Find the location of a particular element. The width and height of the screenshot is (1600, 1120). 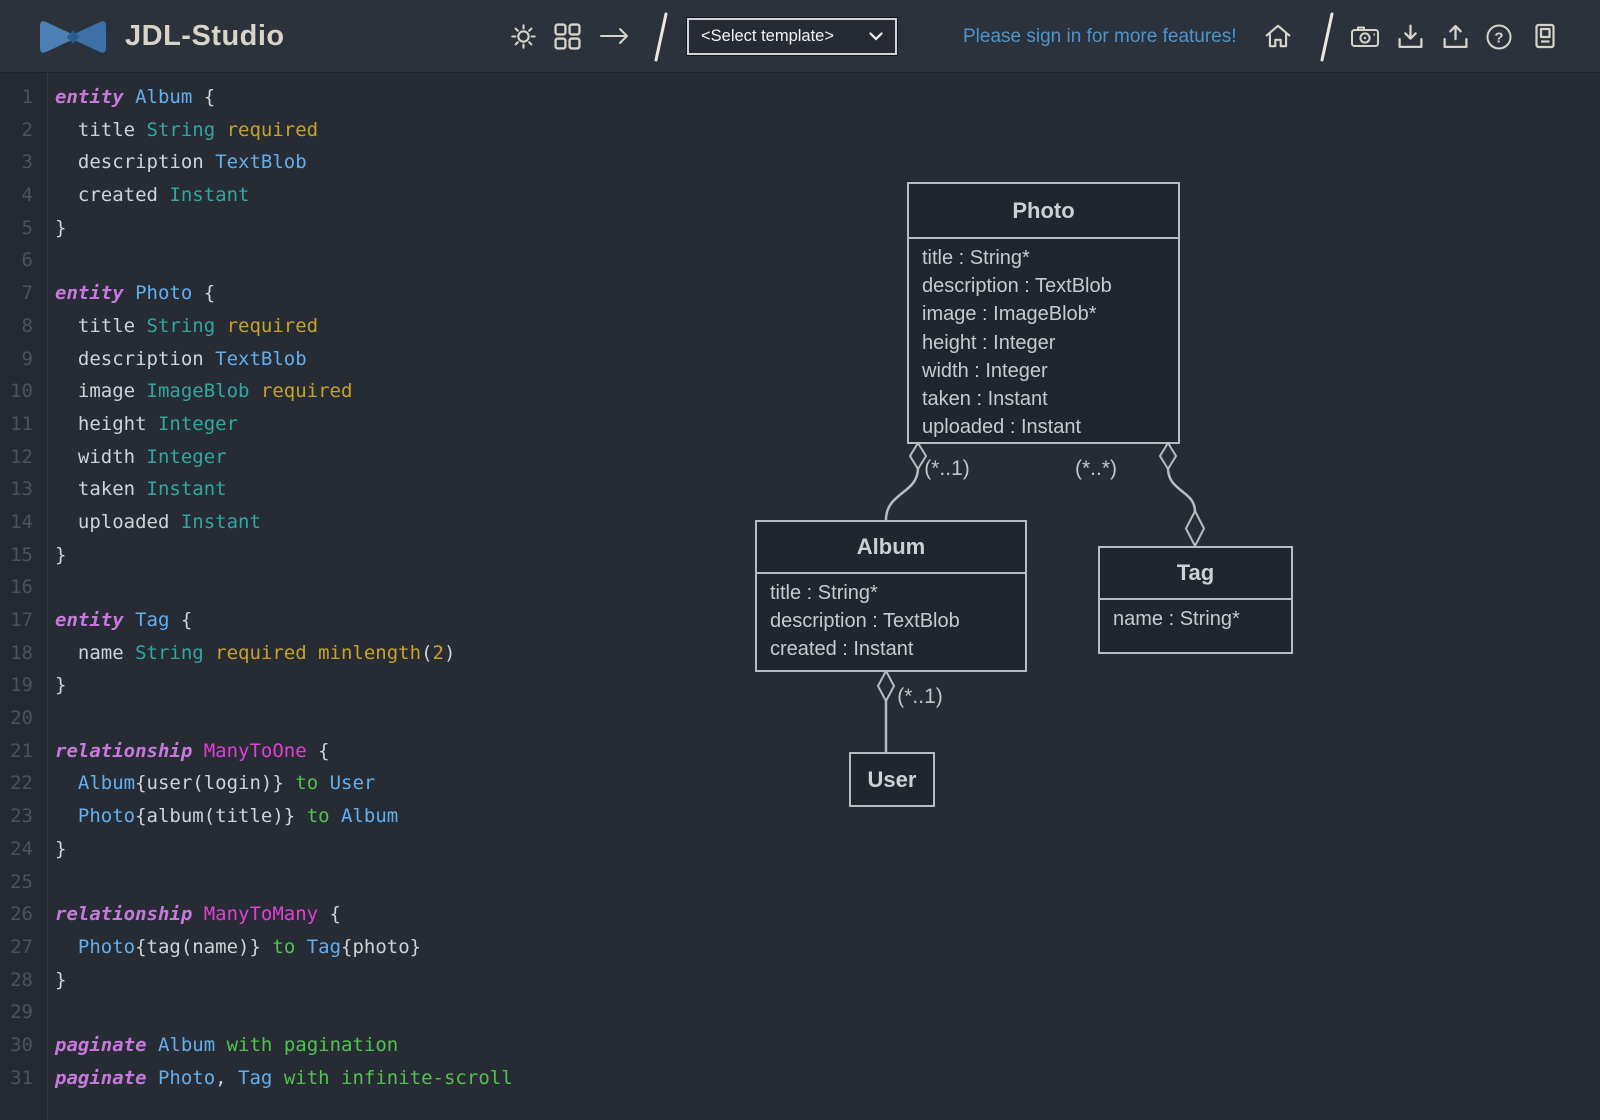

help-icon: ? is located at coordinates (1499, 37).